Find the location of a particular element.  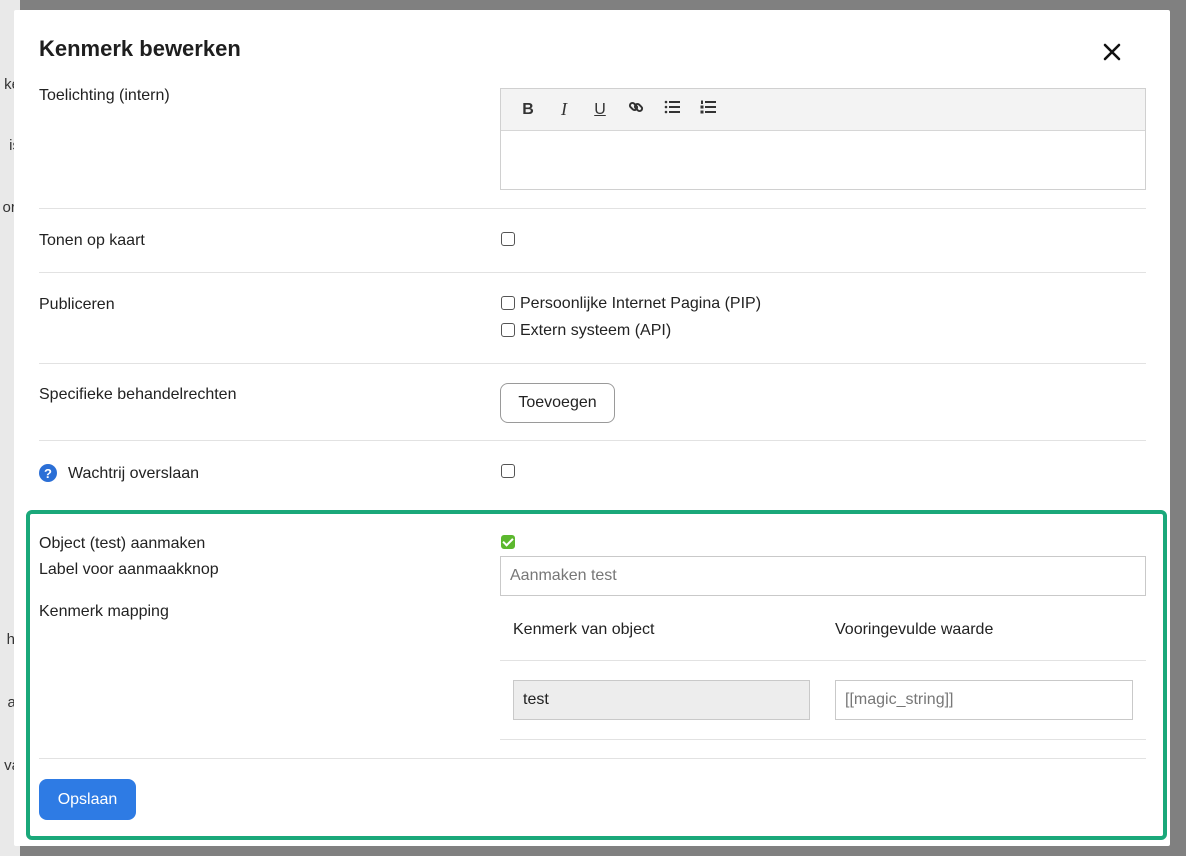

help-icon: ? is located at coordinates (48, 473).